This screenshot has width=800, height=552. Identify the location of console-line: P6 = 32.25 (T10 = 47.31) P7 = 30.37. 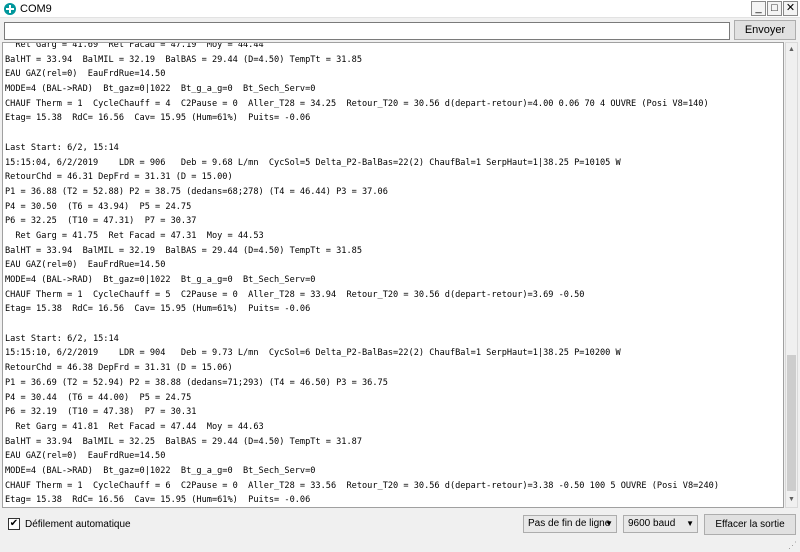
(101, 221).